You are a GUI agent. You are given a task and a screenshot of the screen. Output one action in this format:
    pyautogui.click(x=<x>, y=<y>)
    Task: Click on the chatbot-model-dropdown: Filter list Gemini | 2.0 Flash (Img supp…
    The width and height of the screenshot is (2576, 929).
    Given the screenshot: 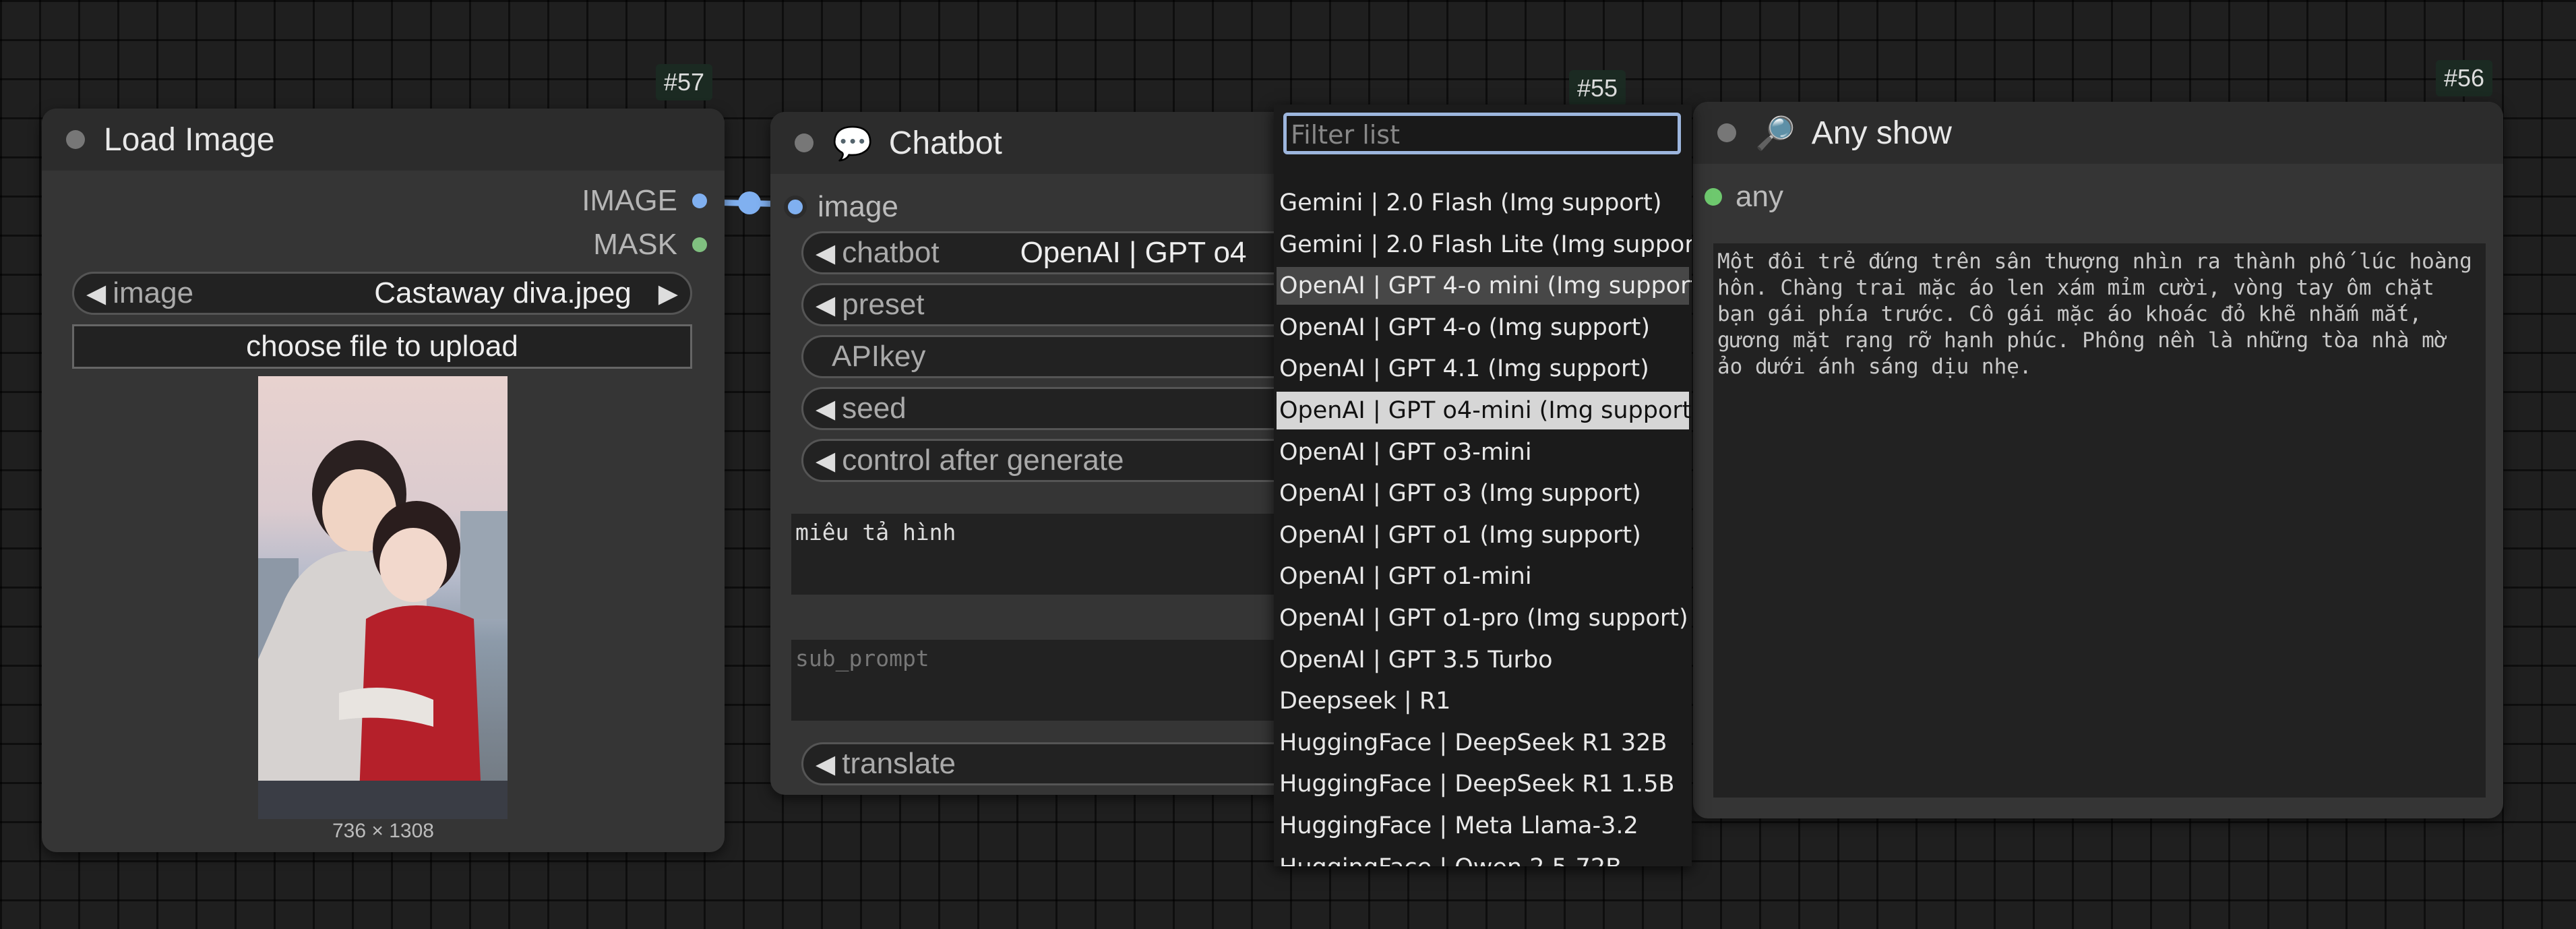 What is the action you would take?
    pyautogui.click(x=1483, y=485)
    